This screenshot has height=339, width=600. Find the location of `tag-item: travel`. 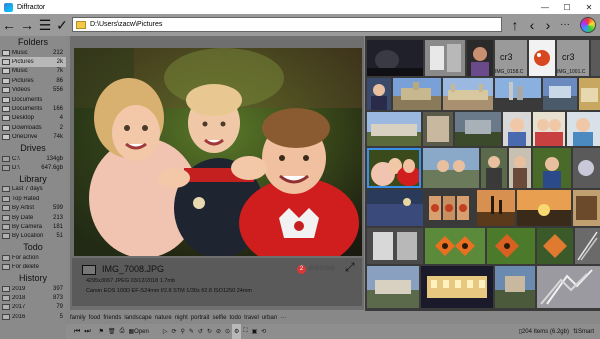

tag-item: travel is located at coordinates (251, 318).